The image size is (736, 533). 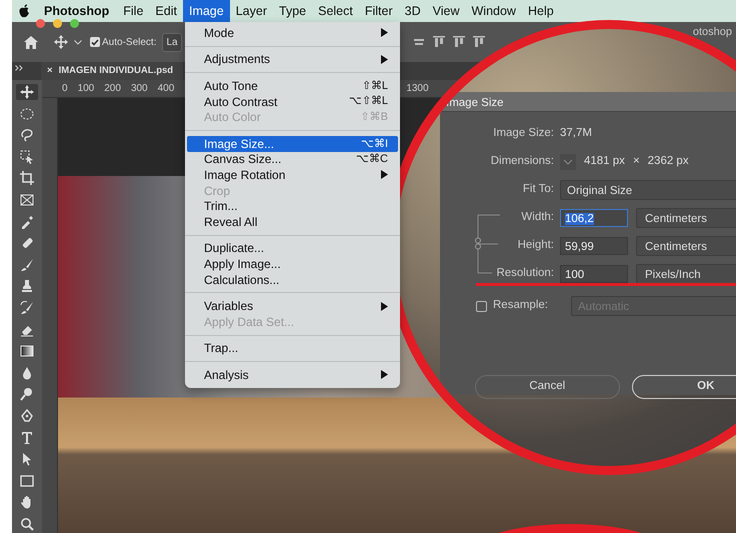 What do you see at coordinates (668, 162) in the screenshot?
I see `field-value: 2362 px` at bounding box center [668, 162].